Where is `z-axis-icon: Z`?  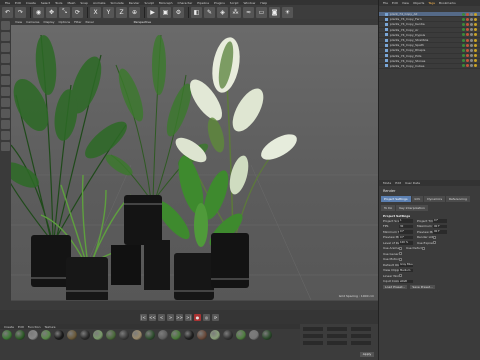
z-axis-icon: Z is located at coordinates (121, 12).